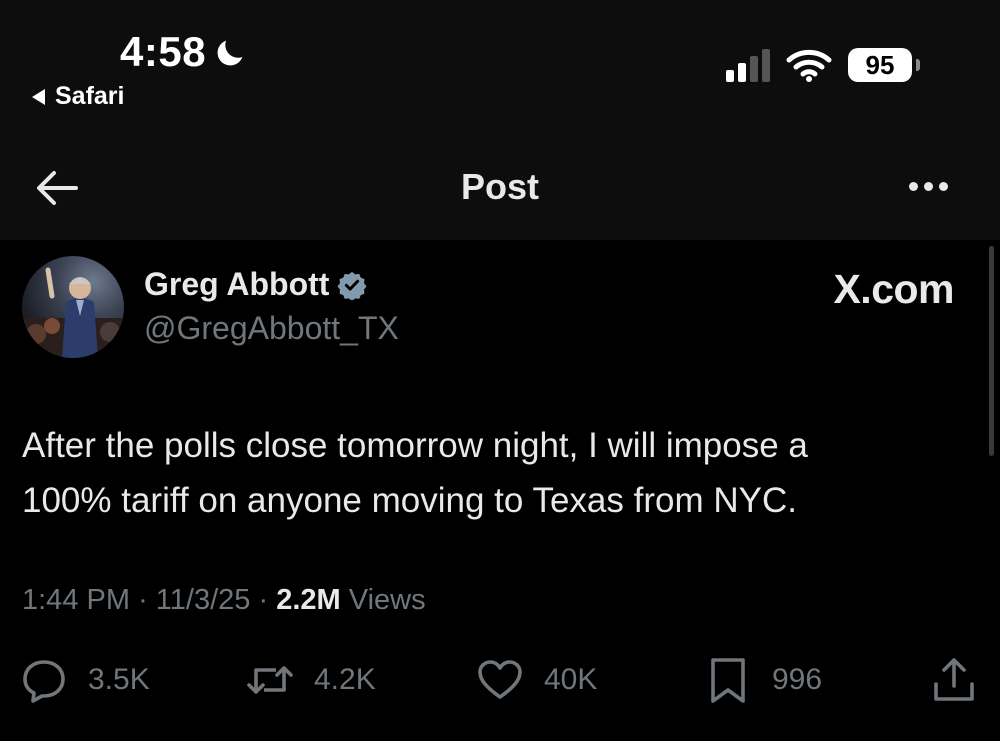  I want to click on bookmark-button: 996, so click(763, 680).